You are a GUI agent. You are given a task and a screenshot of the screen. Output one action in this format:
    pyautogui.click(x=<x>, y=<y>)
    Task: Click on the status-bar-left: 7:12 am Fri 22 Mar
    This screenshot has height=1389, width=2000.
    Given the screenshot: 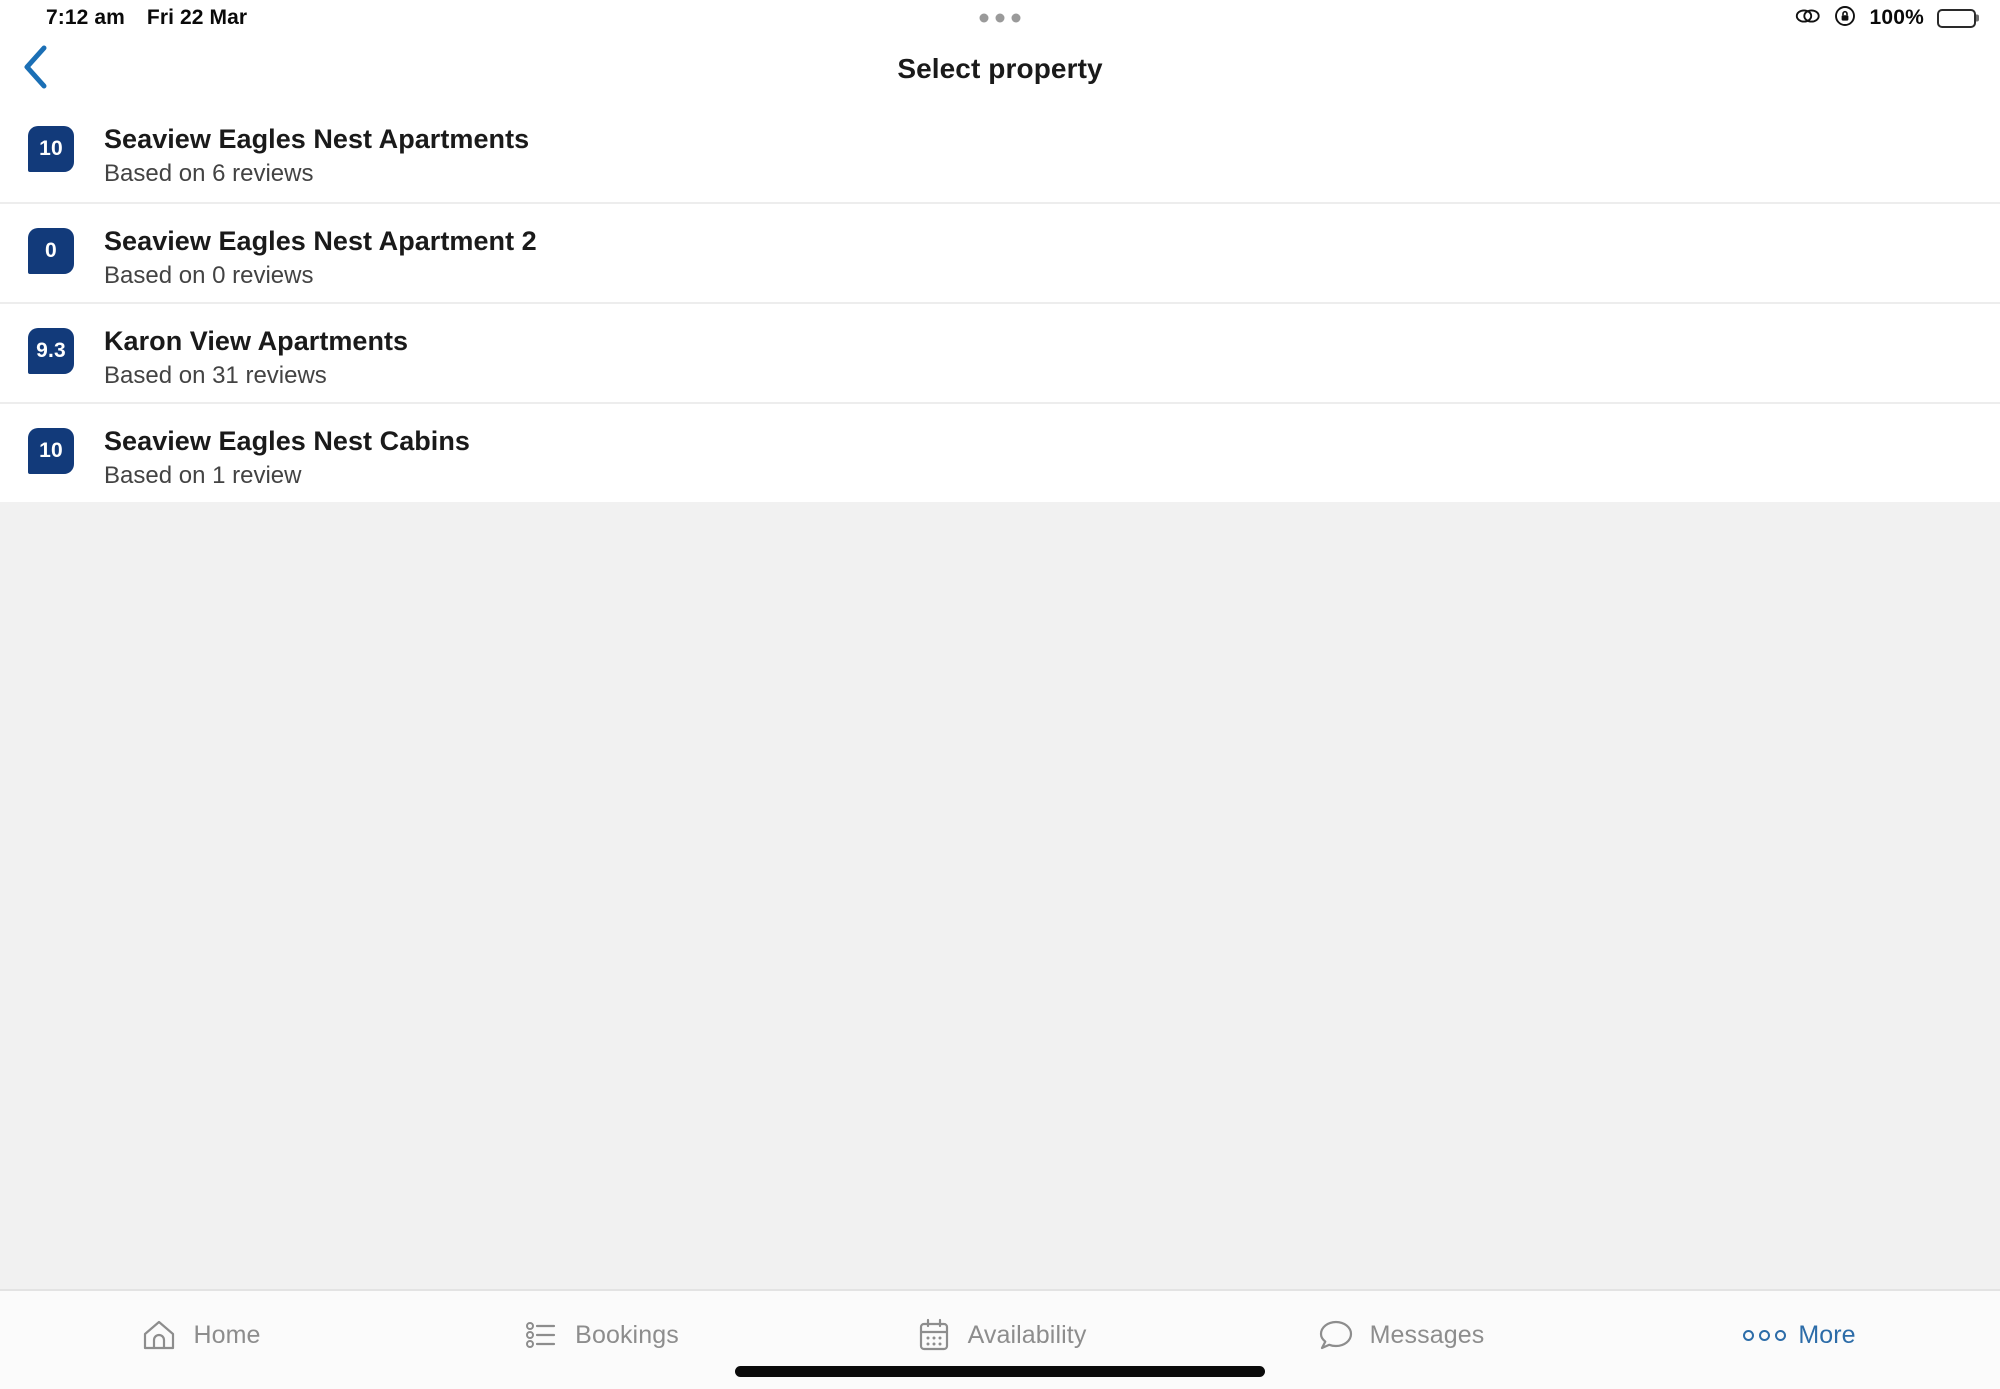 What is the action you would take?
    pyautogui.click(x=146, y=18)
    